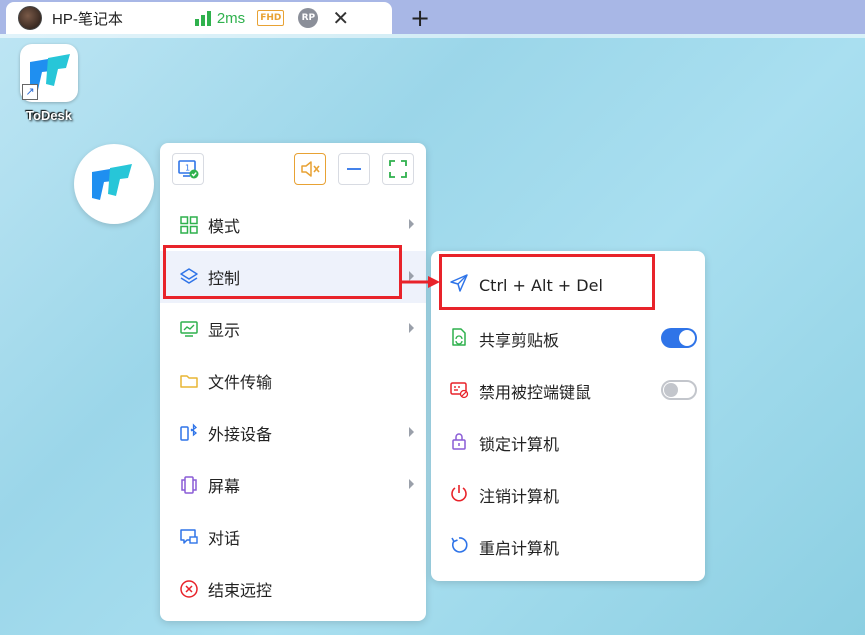 This screenshot has width=865, height=635. I want to click on screen-select-button: 1, so click(188, 169).